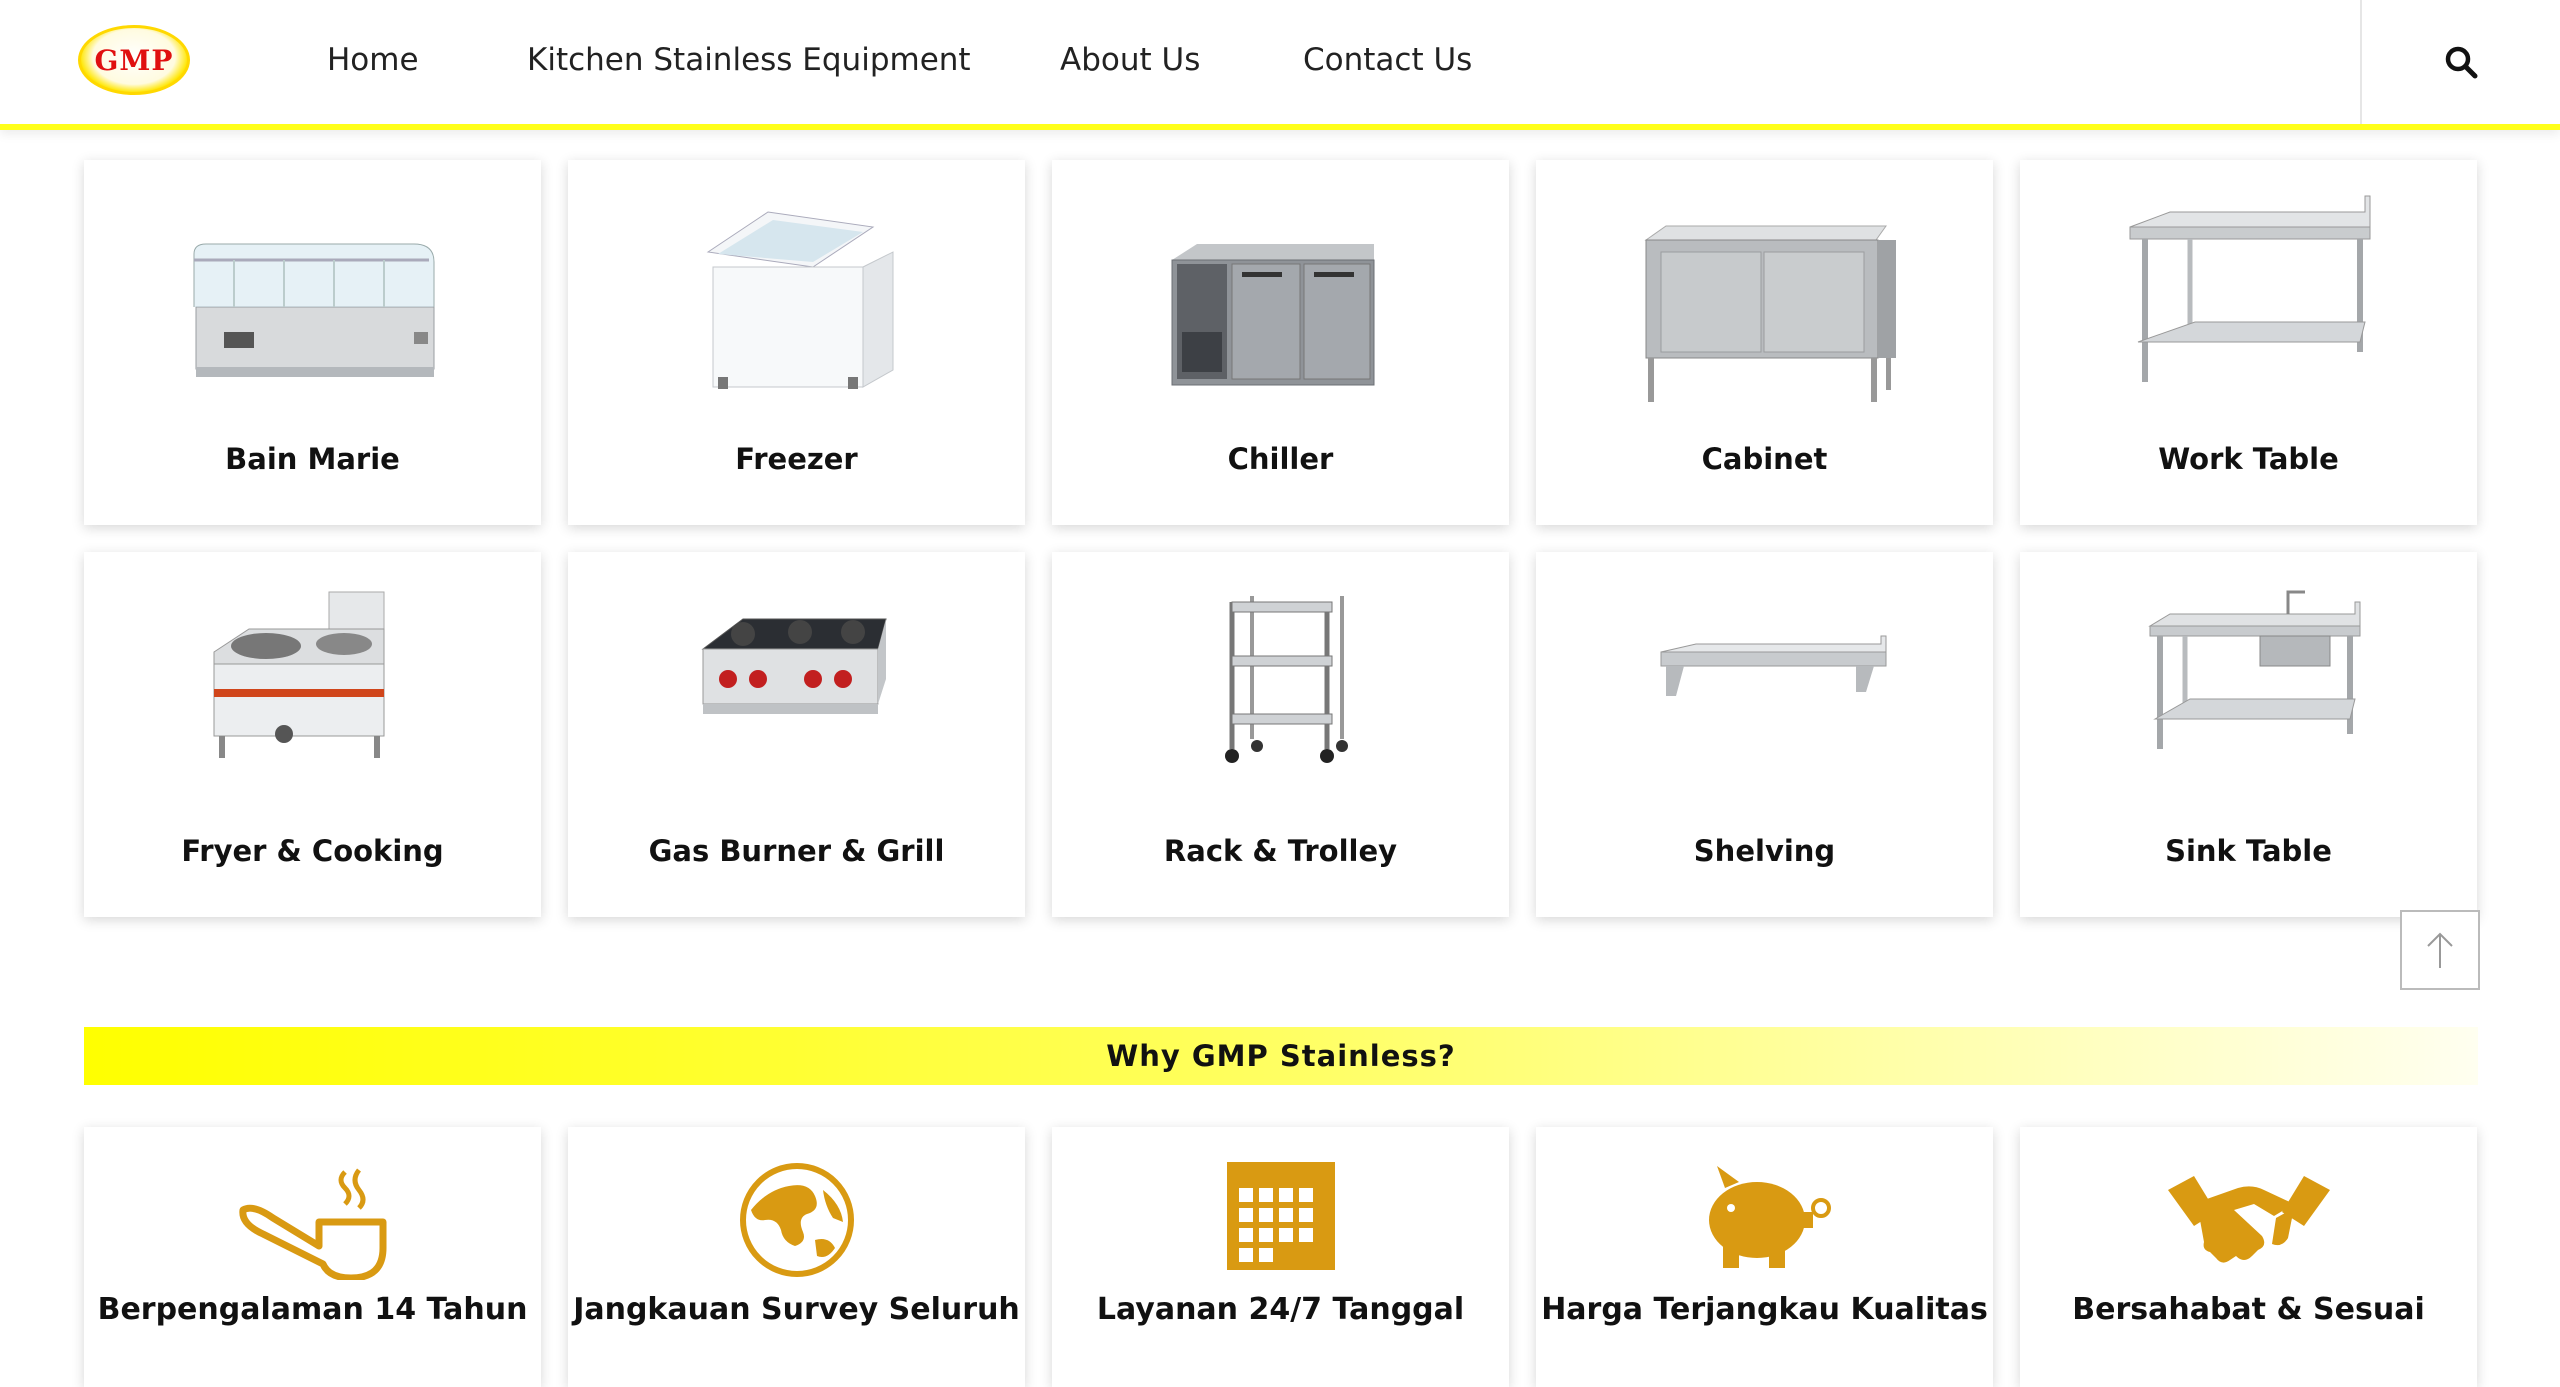 This screenshot has height=1387, width=2560. I want to click on logo-text: GMP, so click(134, 60).